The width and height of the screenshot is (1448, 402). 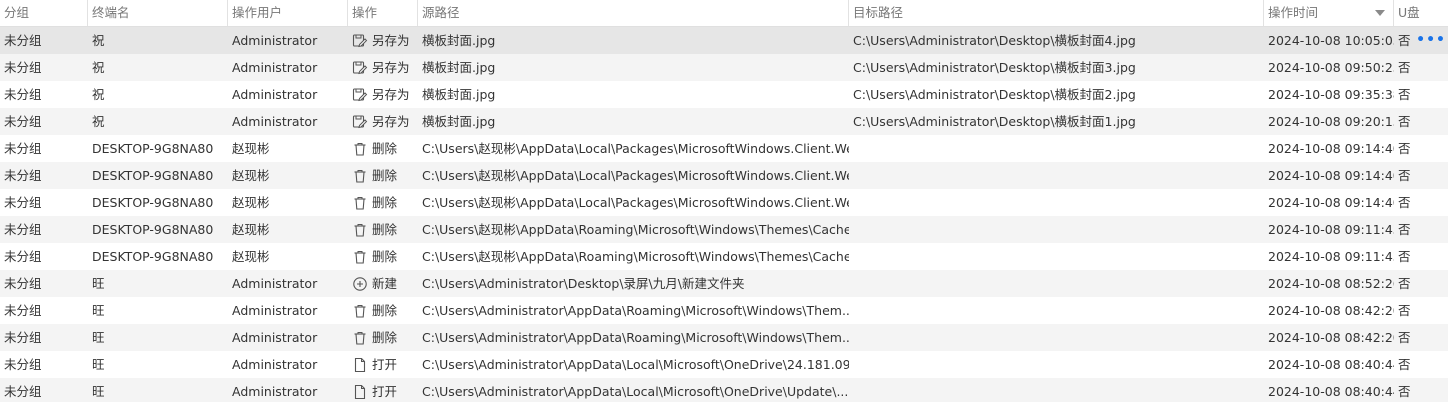 I want to click on column-header-user: 操作用户, so click(x=288, y=13).